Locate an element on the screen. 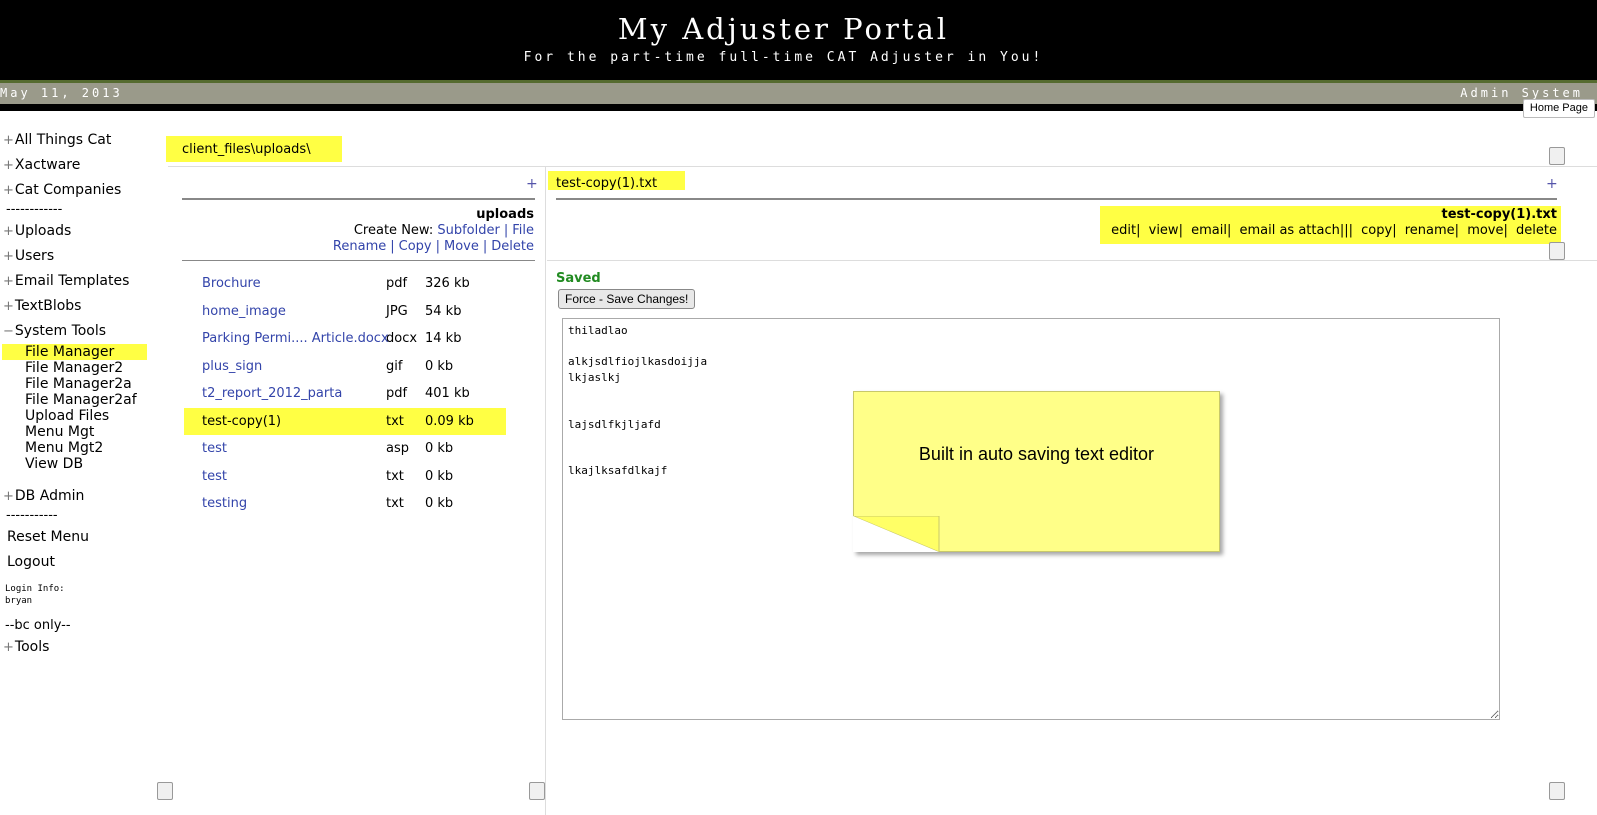 The width and height of the screenshot is (1597, 815). menu-spacer is located at coordinates (80, 579).